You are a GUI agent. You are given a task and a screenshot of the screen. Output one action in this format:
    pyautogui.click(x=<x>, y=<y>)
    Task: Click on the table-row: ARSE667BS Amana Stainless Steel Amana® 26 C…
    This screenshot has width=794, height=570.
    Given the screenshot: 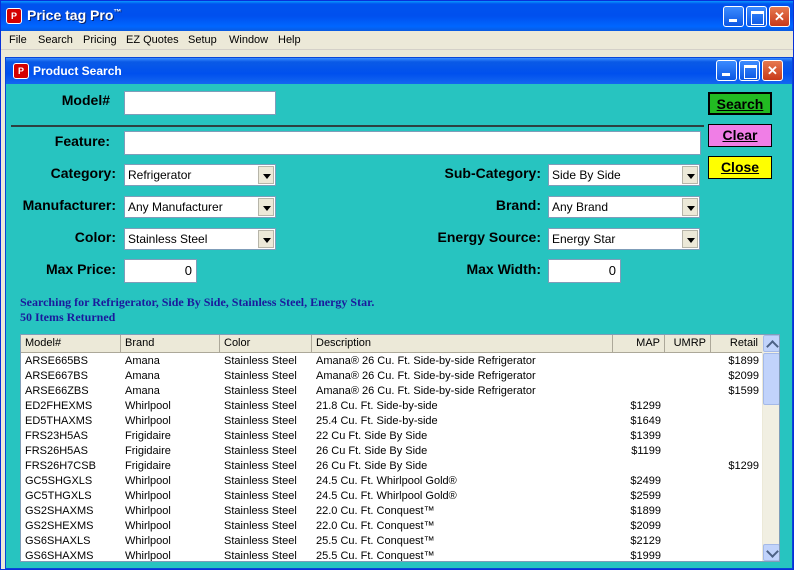 What is the action you would take?
    pyautogui.click(x=392, y=376)
    